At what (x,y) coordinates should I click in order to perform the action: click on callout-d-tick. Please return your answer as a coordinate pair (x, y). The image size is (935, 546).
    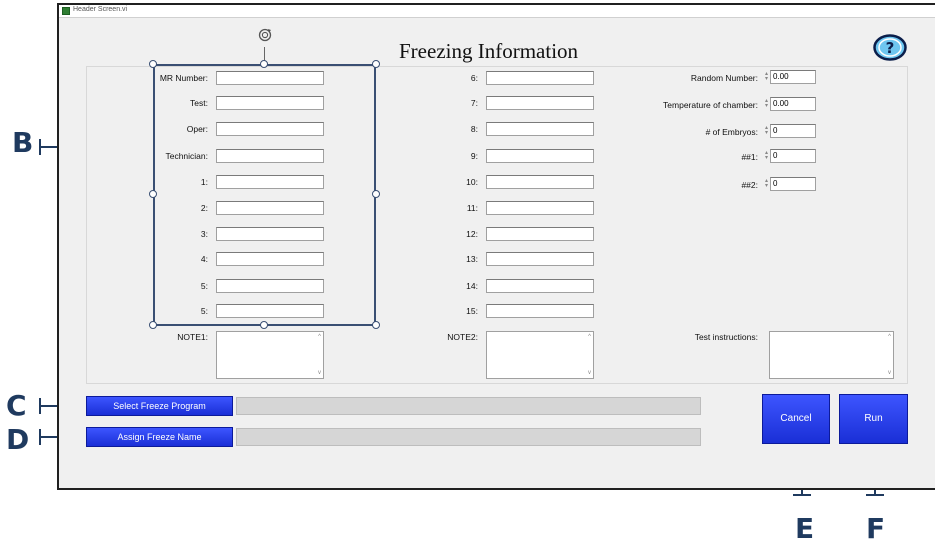
    Looking at the image, I should click on (40, 437).